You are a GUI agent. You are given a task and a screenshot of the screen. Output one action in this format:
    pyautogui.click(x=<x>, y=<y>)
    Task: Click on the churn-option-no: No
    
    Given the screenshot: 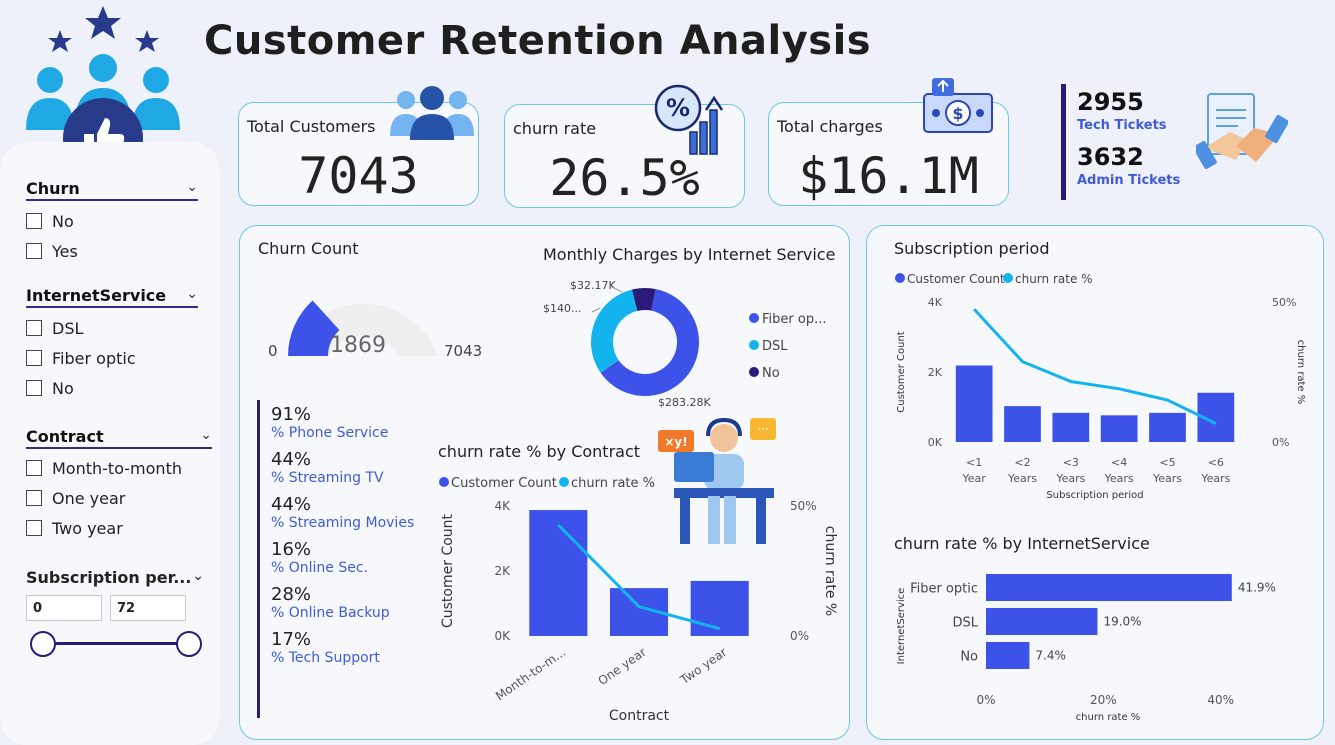 What is the action you would take?
    pyautogui.click(x=112, y=221)
    